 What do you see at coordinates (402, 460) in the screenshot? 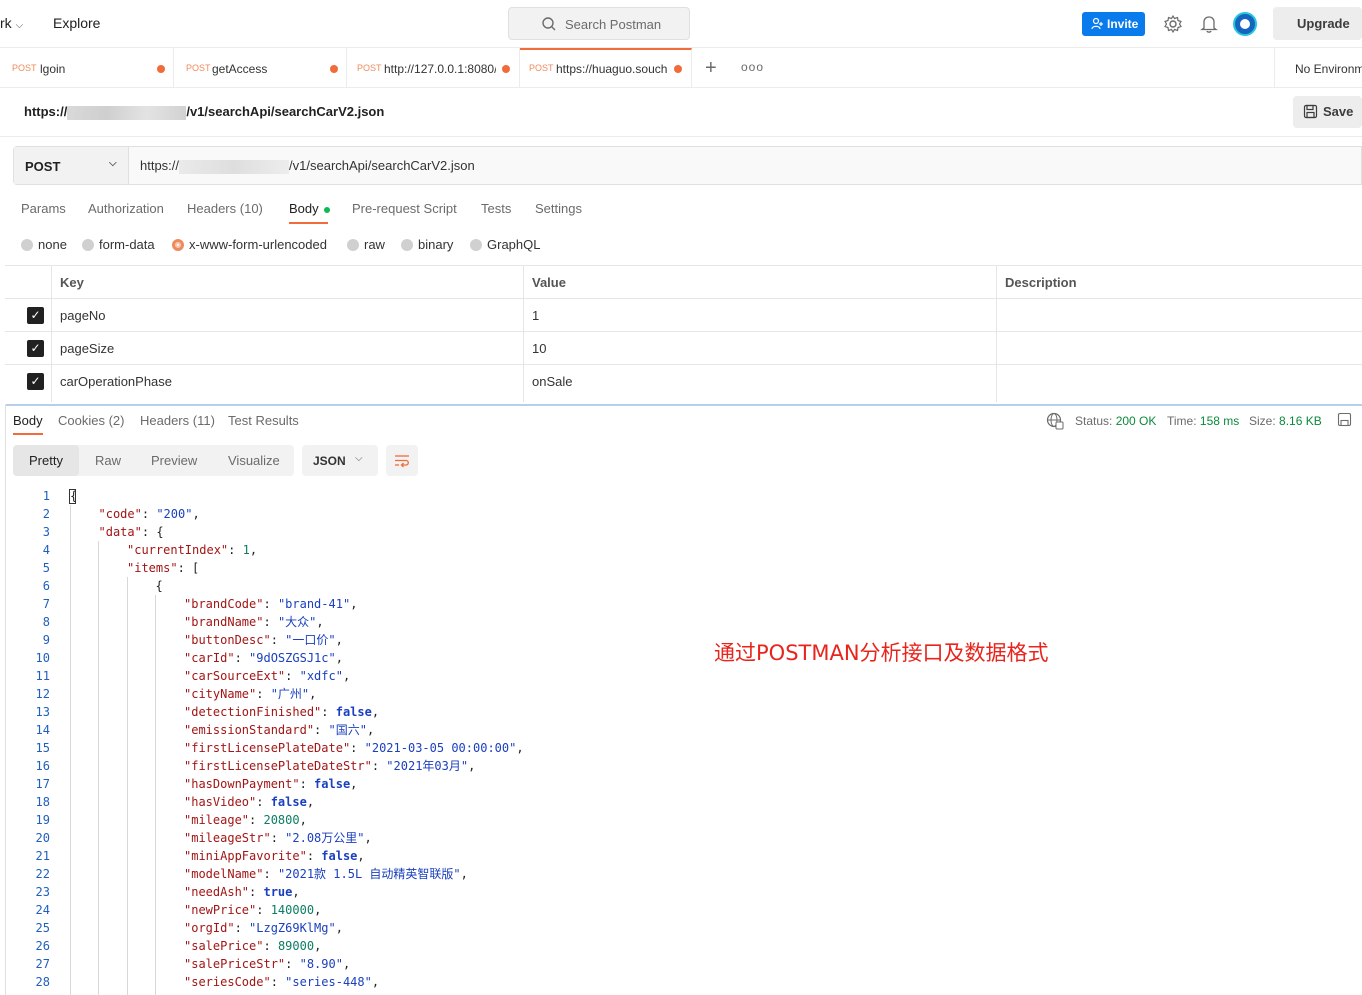
I see `wrap-lines-button` at bounding box center [402, 460].